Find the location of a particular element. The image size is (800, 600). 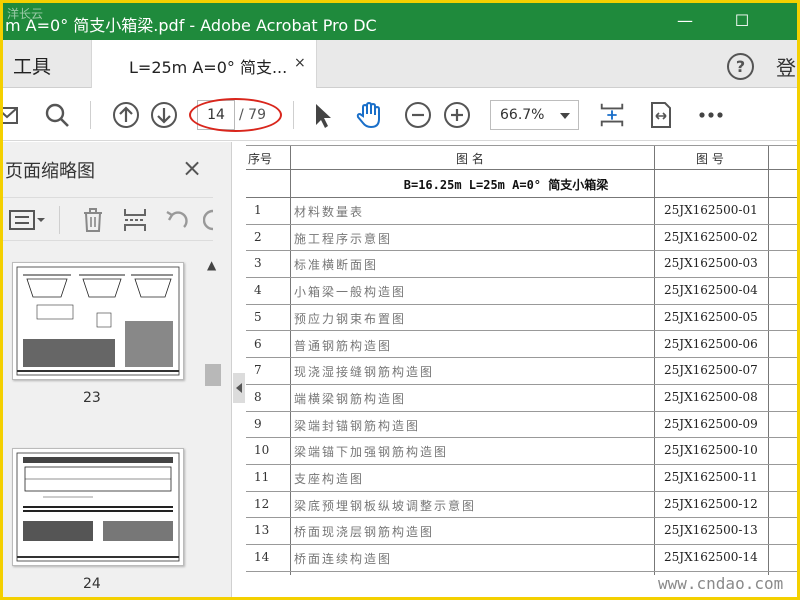

more-icon is located at coordinates (711, 115).